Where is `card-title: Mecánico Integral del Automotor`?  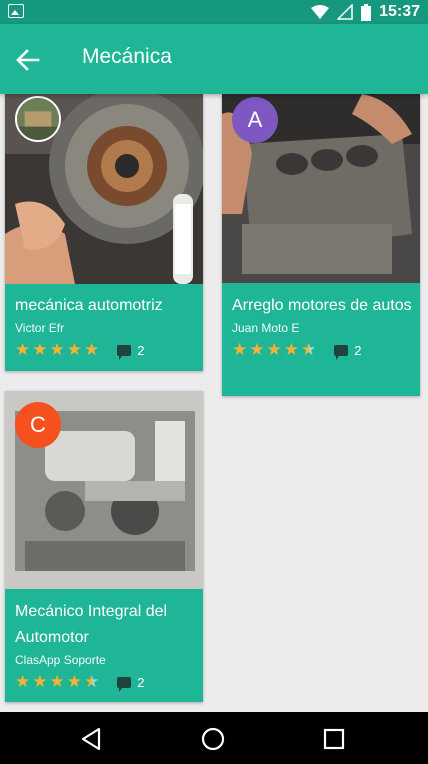 card-title: Mecánico Integral del Automotor is located at coordinates (91, 624).